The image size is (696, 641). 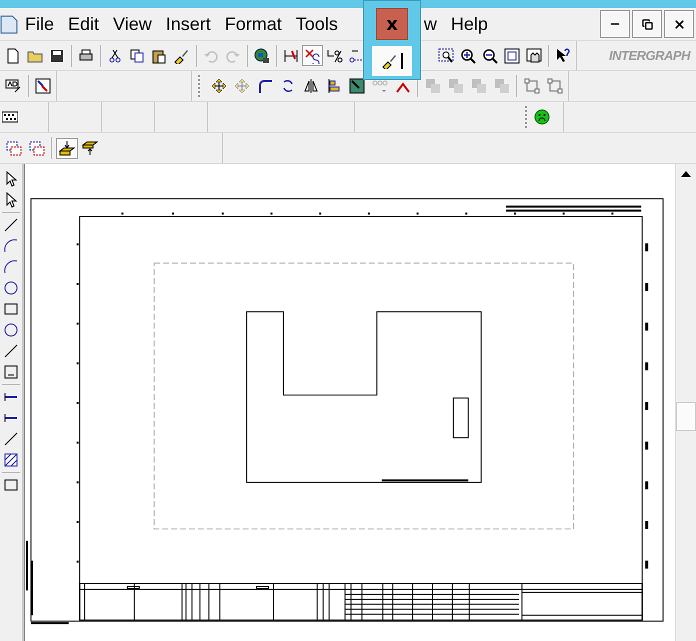 I want to click on zoom-area-icon, so click(x=446, y=56).